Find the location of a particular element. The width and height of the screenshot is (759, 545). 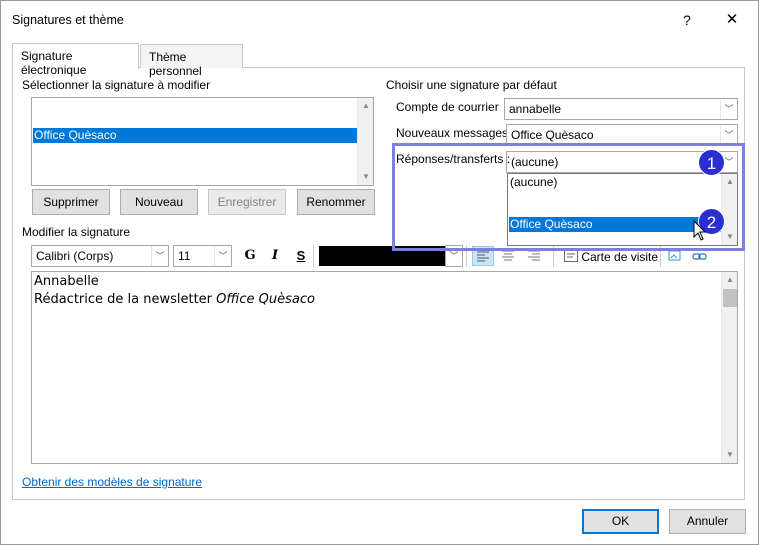

help-button: ? is located at coordinates (687, 20).